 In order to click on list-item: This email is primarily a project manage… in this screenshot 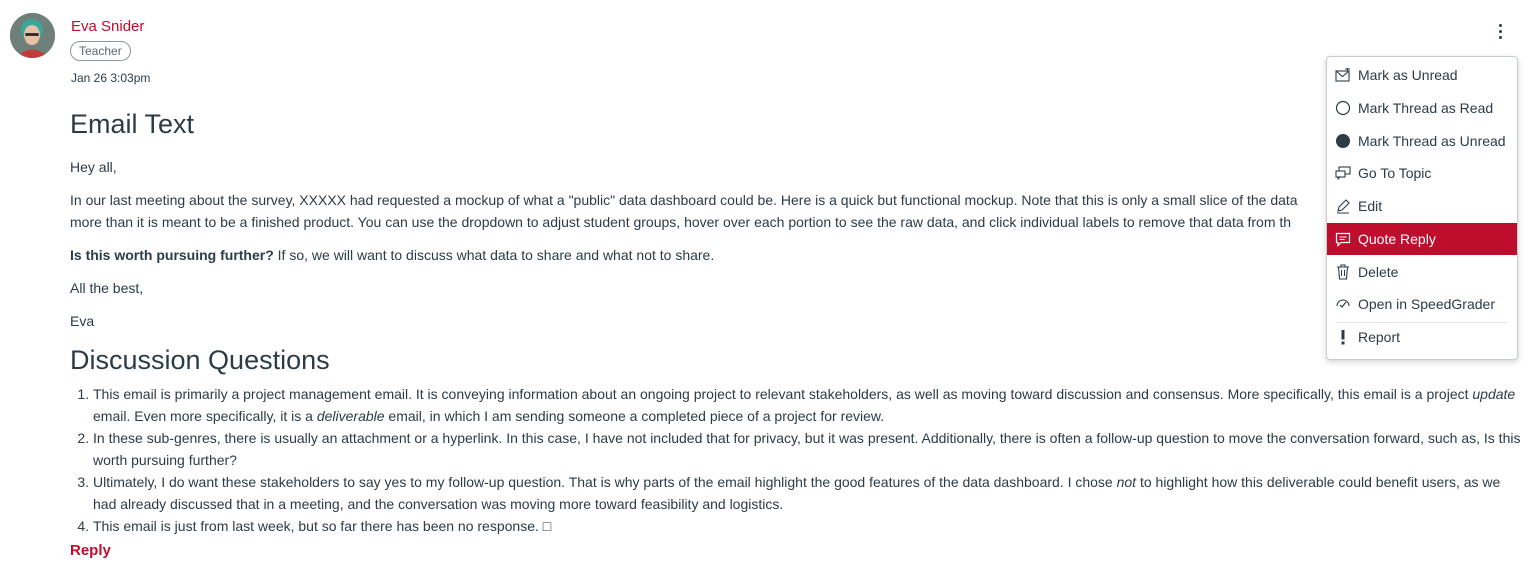, I will do `click(809, 405)`.